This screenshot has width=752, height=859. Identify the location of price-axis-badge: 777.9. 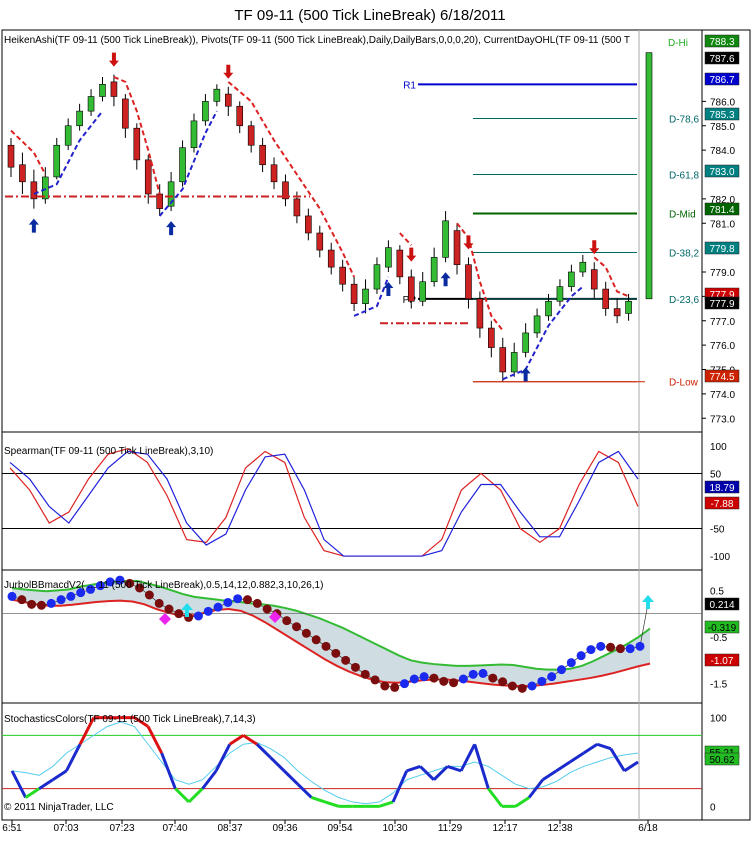
(721, 304).